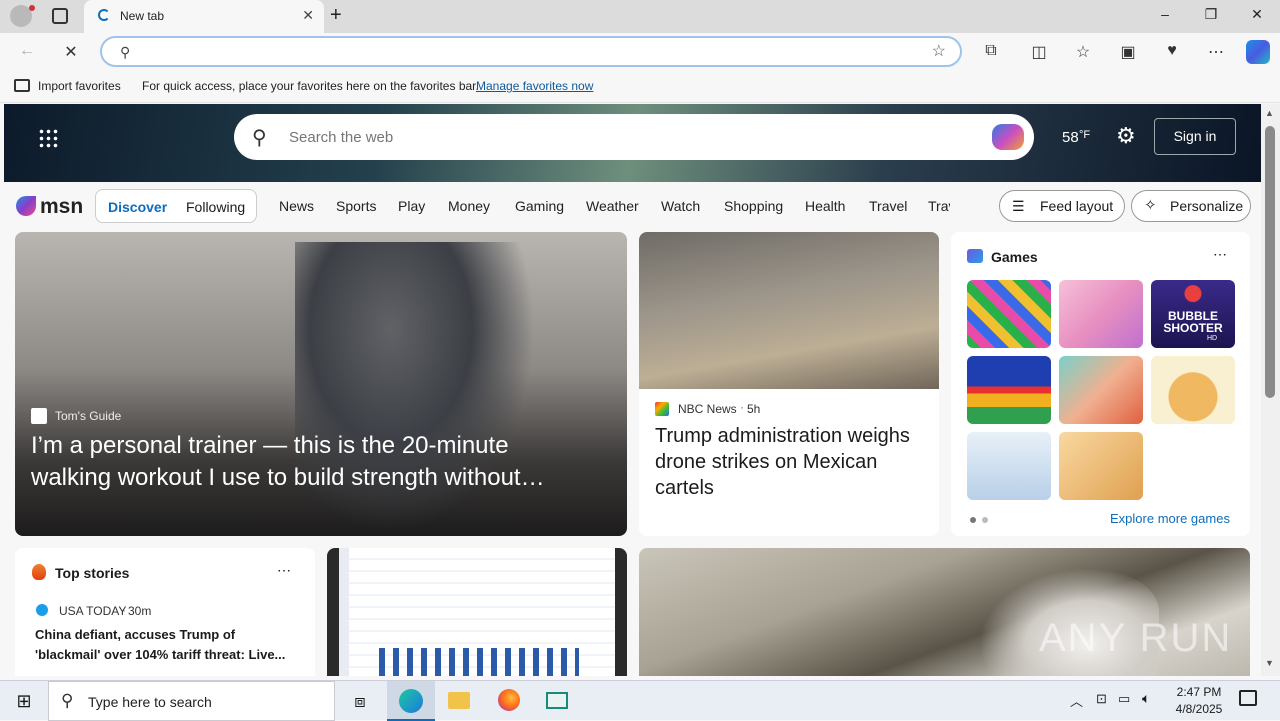 This screenshot has height=721, width=1280. Describe the element at coordinates (509, 701) in the screenshot. I see `firefox-icon` at that location.